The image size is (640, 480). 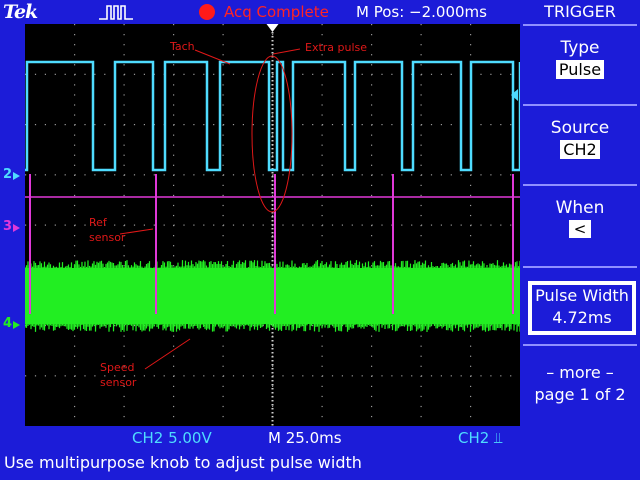 I want to click on speed-sensor-annotation-line1: Speed, so click(x=117, y=367).